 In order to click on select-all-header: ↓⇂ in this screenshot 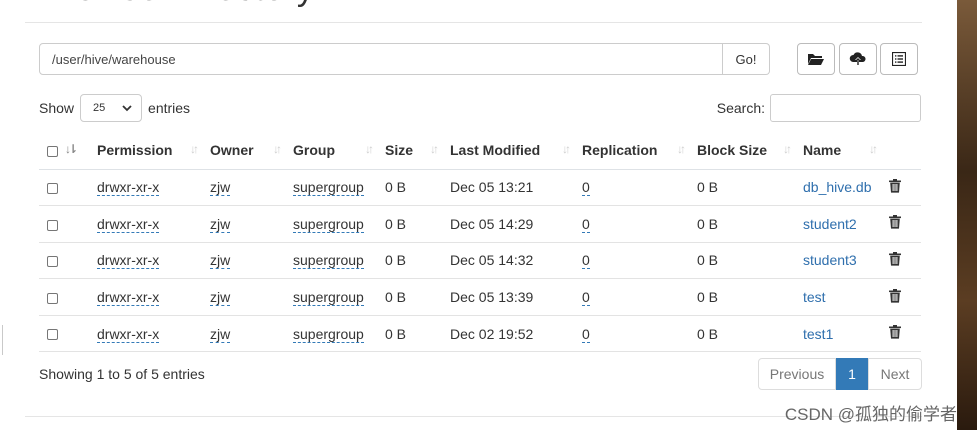, I will do `click(64, 151)`.